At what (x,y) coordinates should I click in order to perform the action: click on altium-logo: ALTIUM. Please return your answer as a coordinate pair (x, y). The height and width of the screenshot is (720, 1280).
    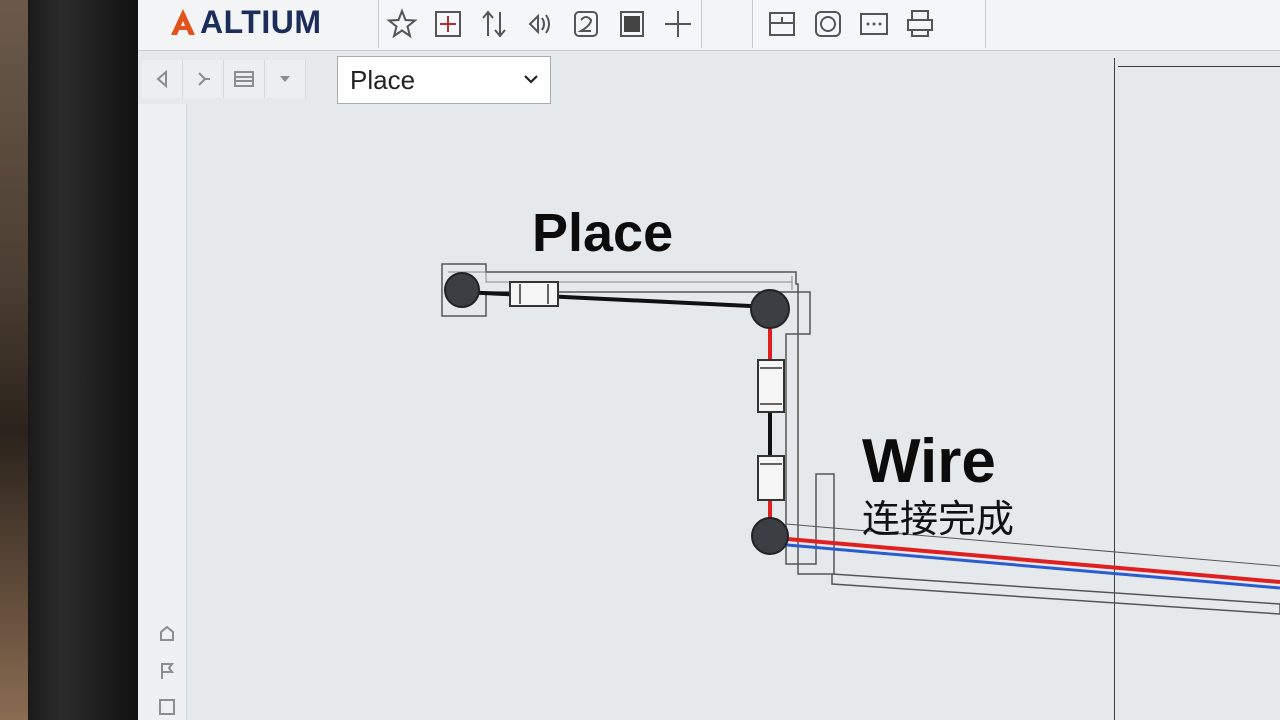
    Looking at the image, I should click on (244, 22).